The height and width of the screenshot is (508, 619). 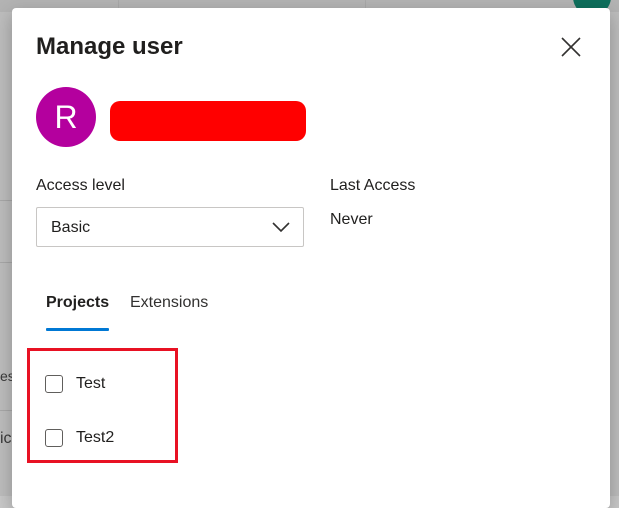 What do you see at coordinates (80, 185) in the screenshot?
I see `access-level-label: Access level` at bounding box center [80, 185].